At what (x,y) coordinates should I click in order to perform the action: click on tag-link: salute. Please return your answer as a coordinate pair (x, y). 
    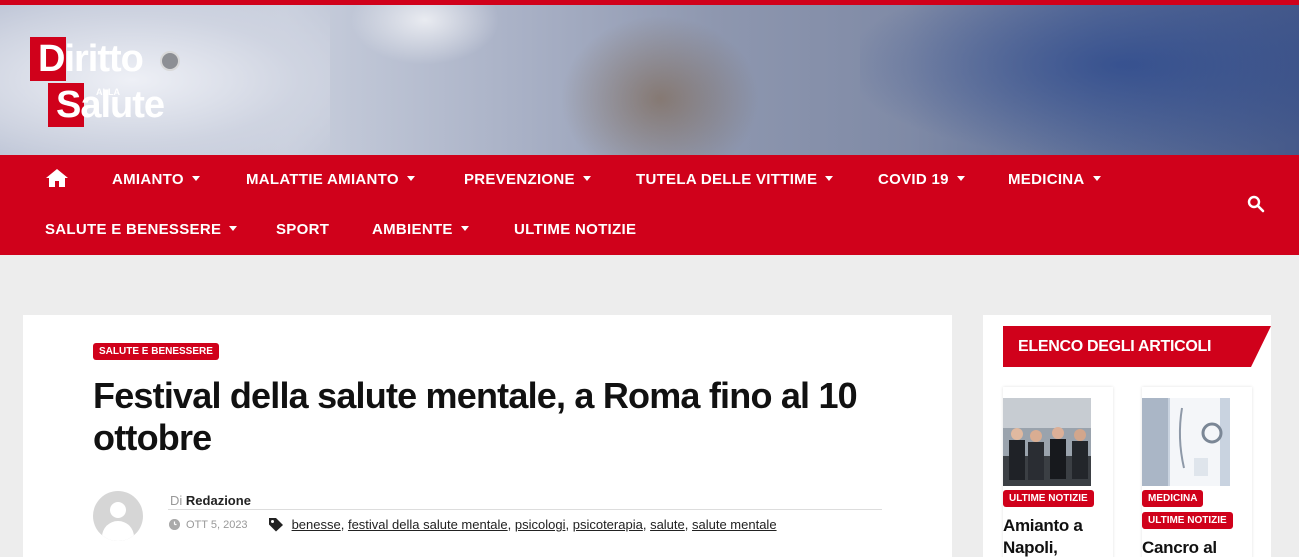
    Looking at the image, I should click on (667, 524).